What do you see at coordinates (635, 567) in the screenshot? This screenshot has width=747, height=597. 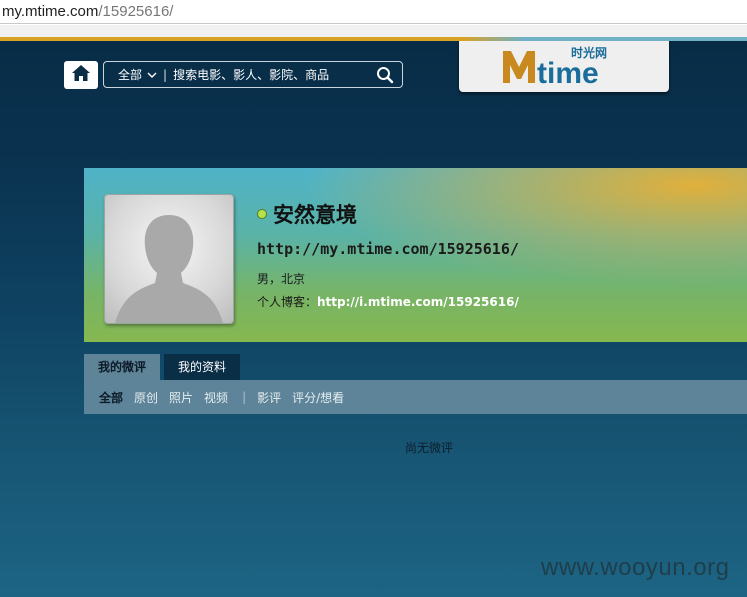 I see `watermark: www.wooyun.org` at bounding box center [635, 567].